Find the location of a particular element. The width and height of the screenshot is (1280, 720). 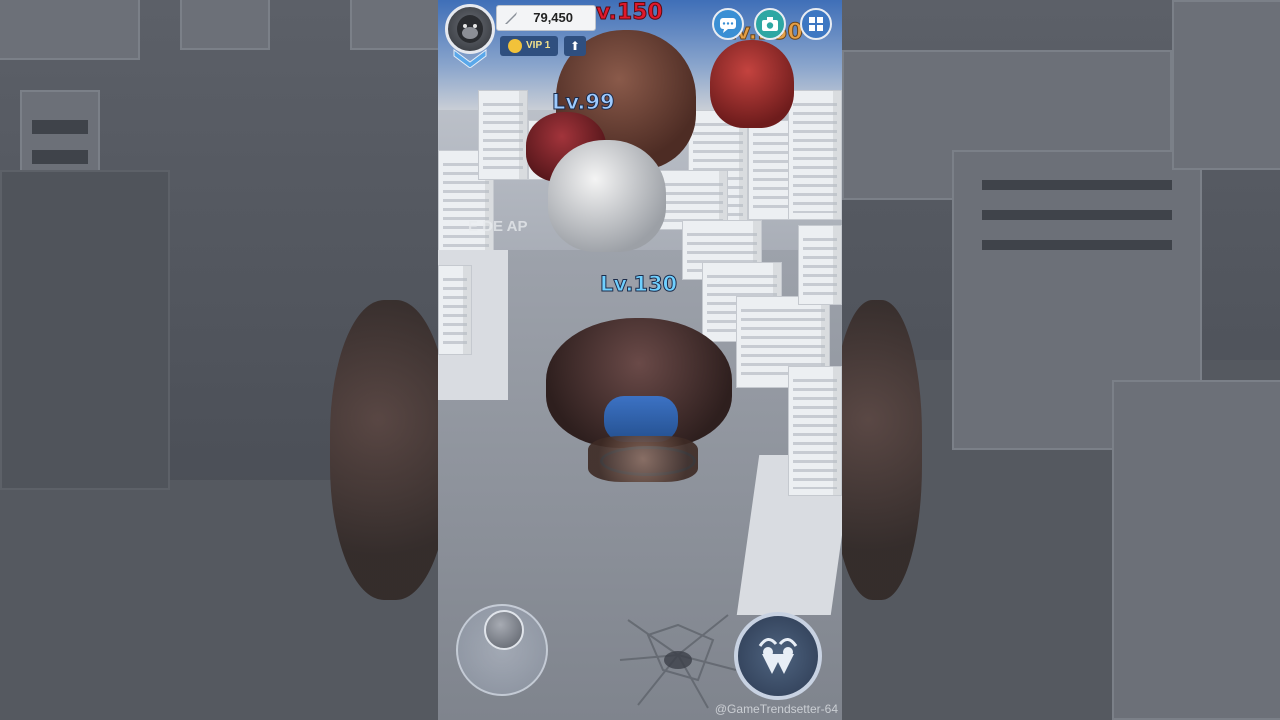

score-value: 79,450 is located at coordinates (553, 17).